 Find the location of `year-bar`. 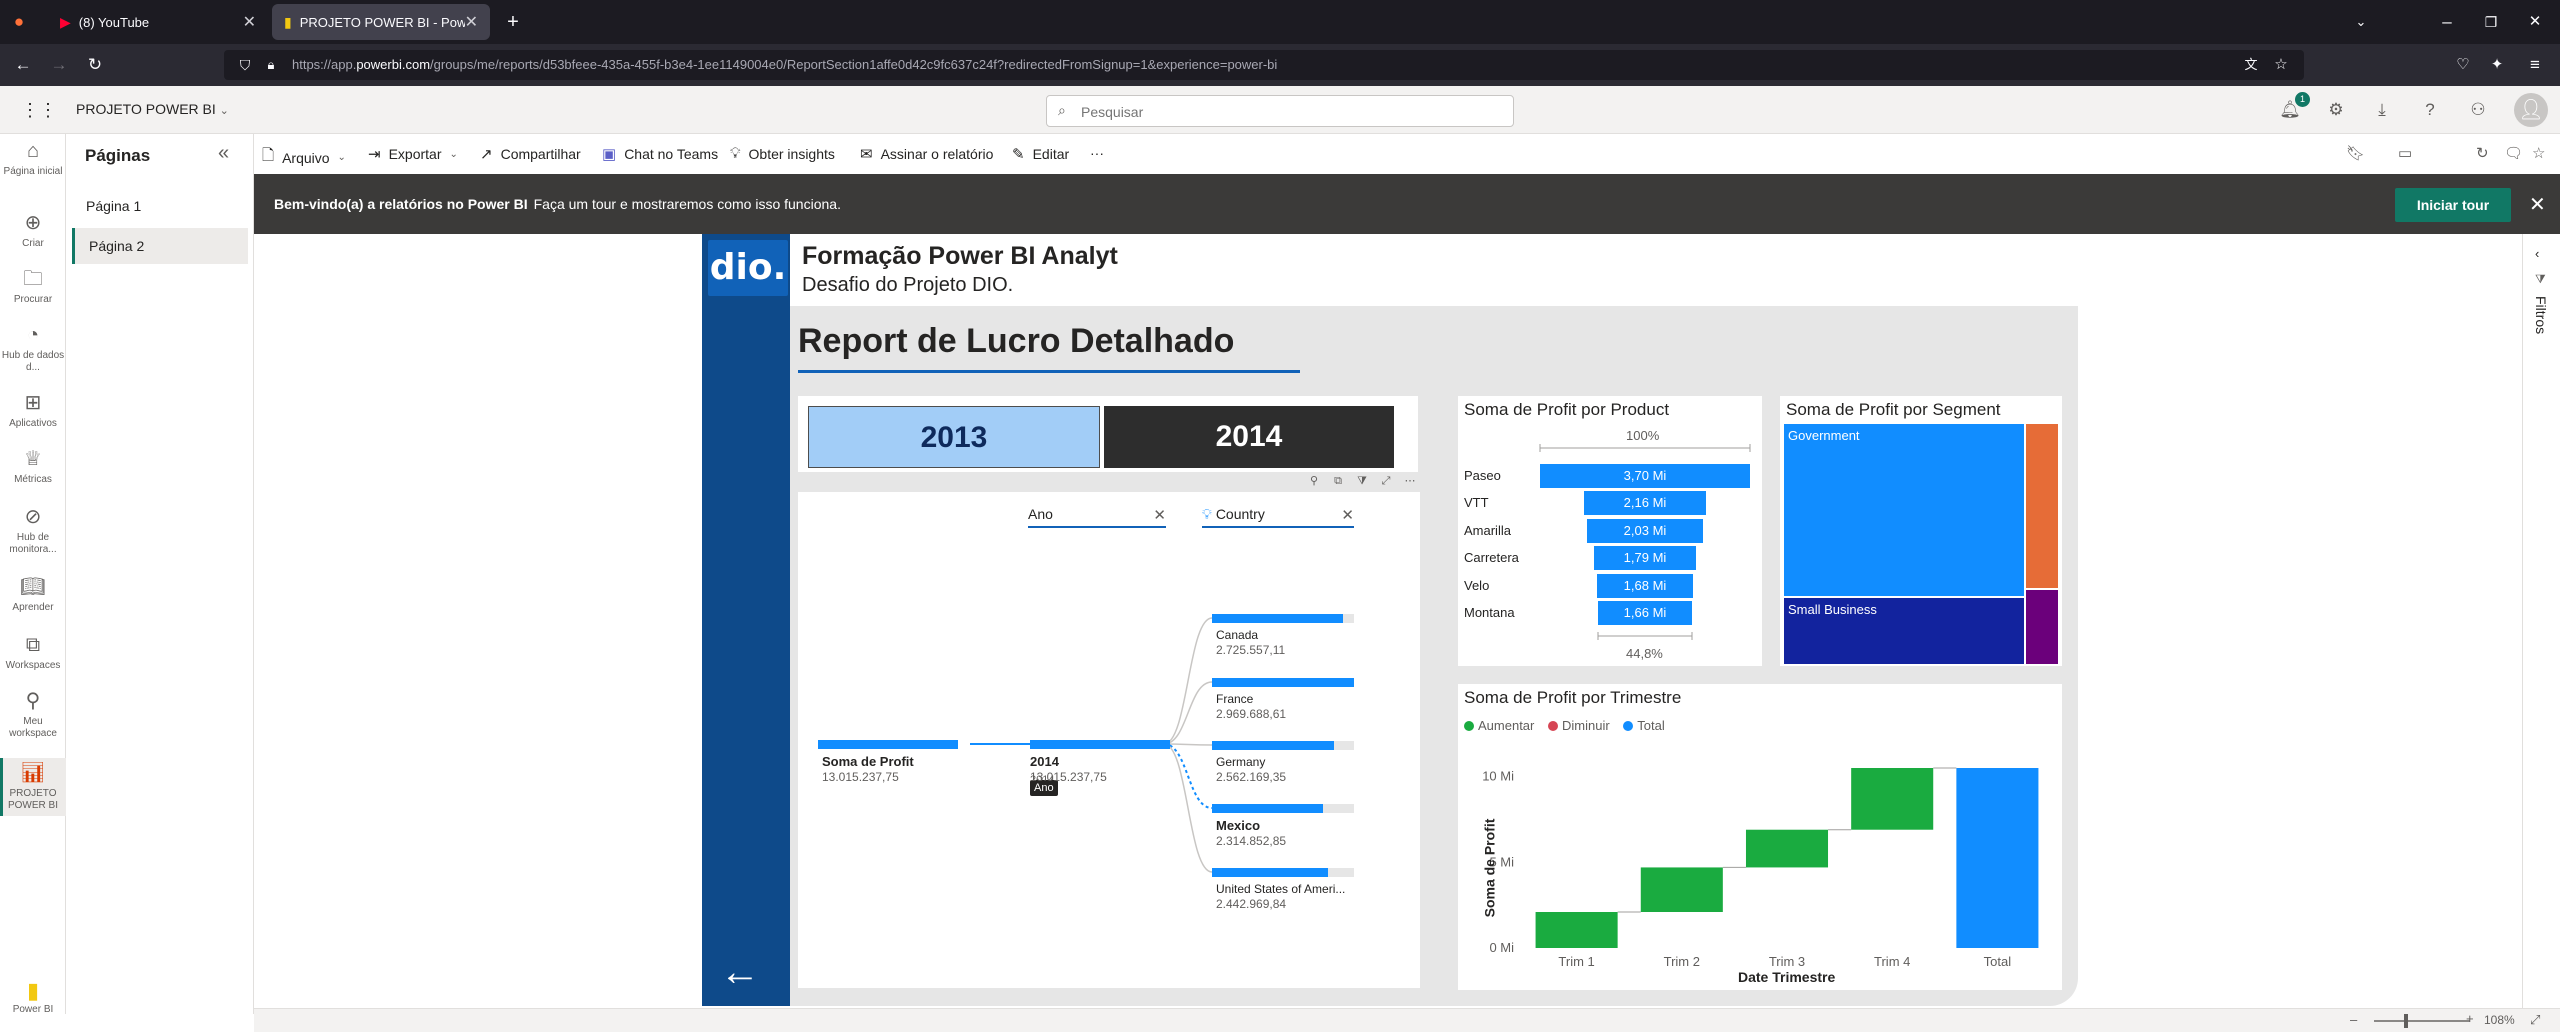

year-bar is located at coordinates (1100, 744).